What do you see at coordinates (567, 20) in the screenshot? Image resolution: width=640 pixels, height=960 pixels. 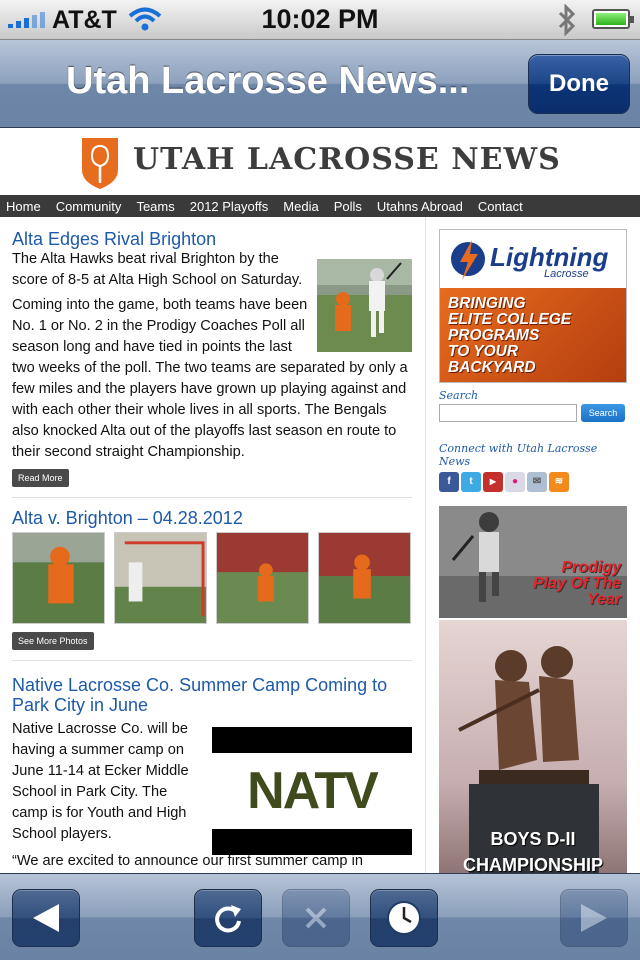 I see `bluetooth-icon` at bounding box center [567, 20].